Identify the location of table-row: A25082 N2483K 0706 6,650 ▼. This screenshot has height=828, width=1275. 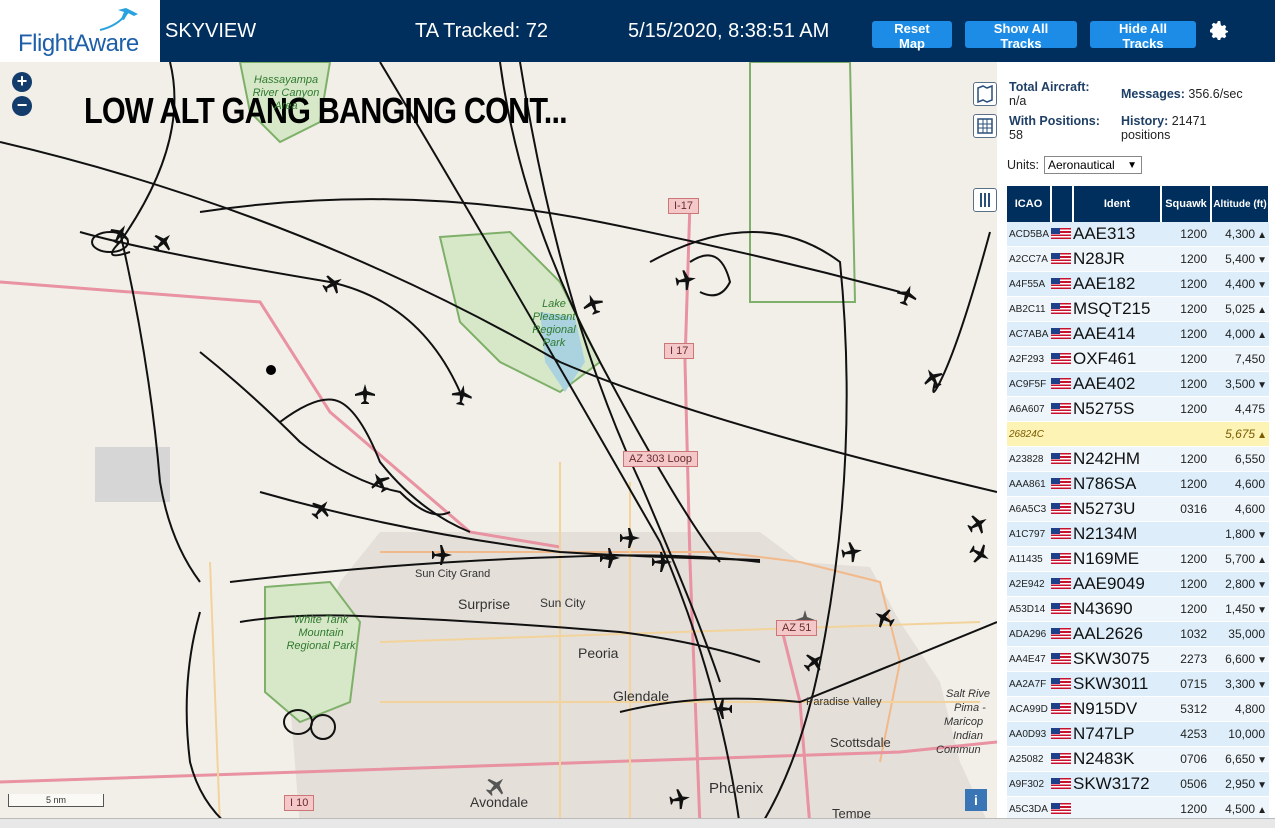
(1138, 759).